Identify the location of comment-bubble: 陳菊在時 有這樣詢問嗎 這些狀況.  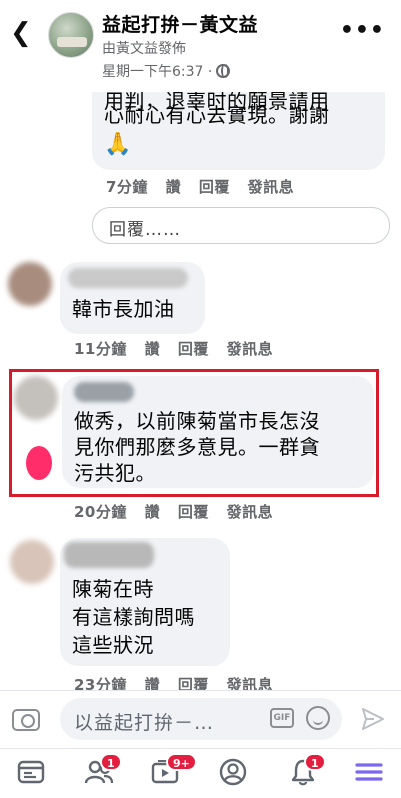
(145, 602).